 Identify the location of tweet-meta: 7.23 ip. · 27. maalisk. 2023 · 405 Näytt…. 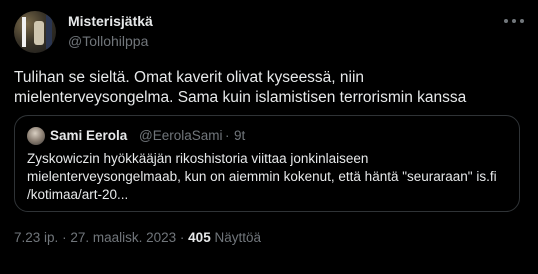
(137, 237).